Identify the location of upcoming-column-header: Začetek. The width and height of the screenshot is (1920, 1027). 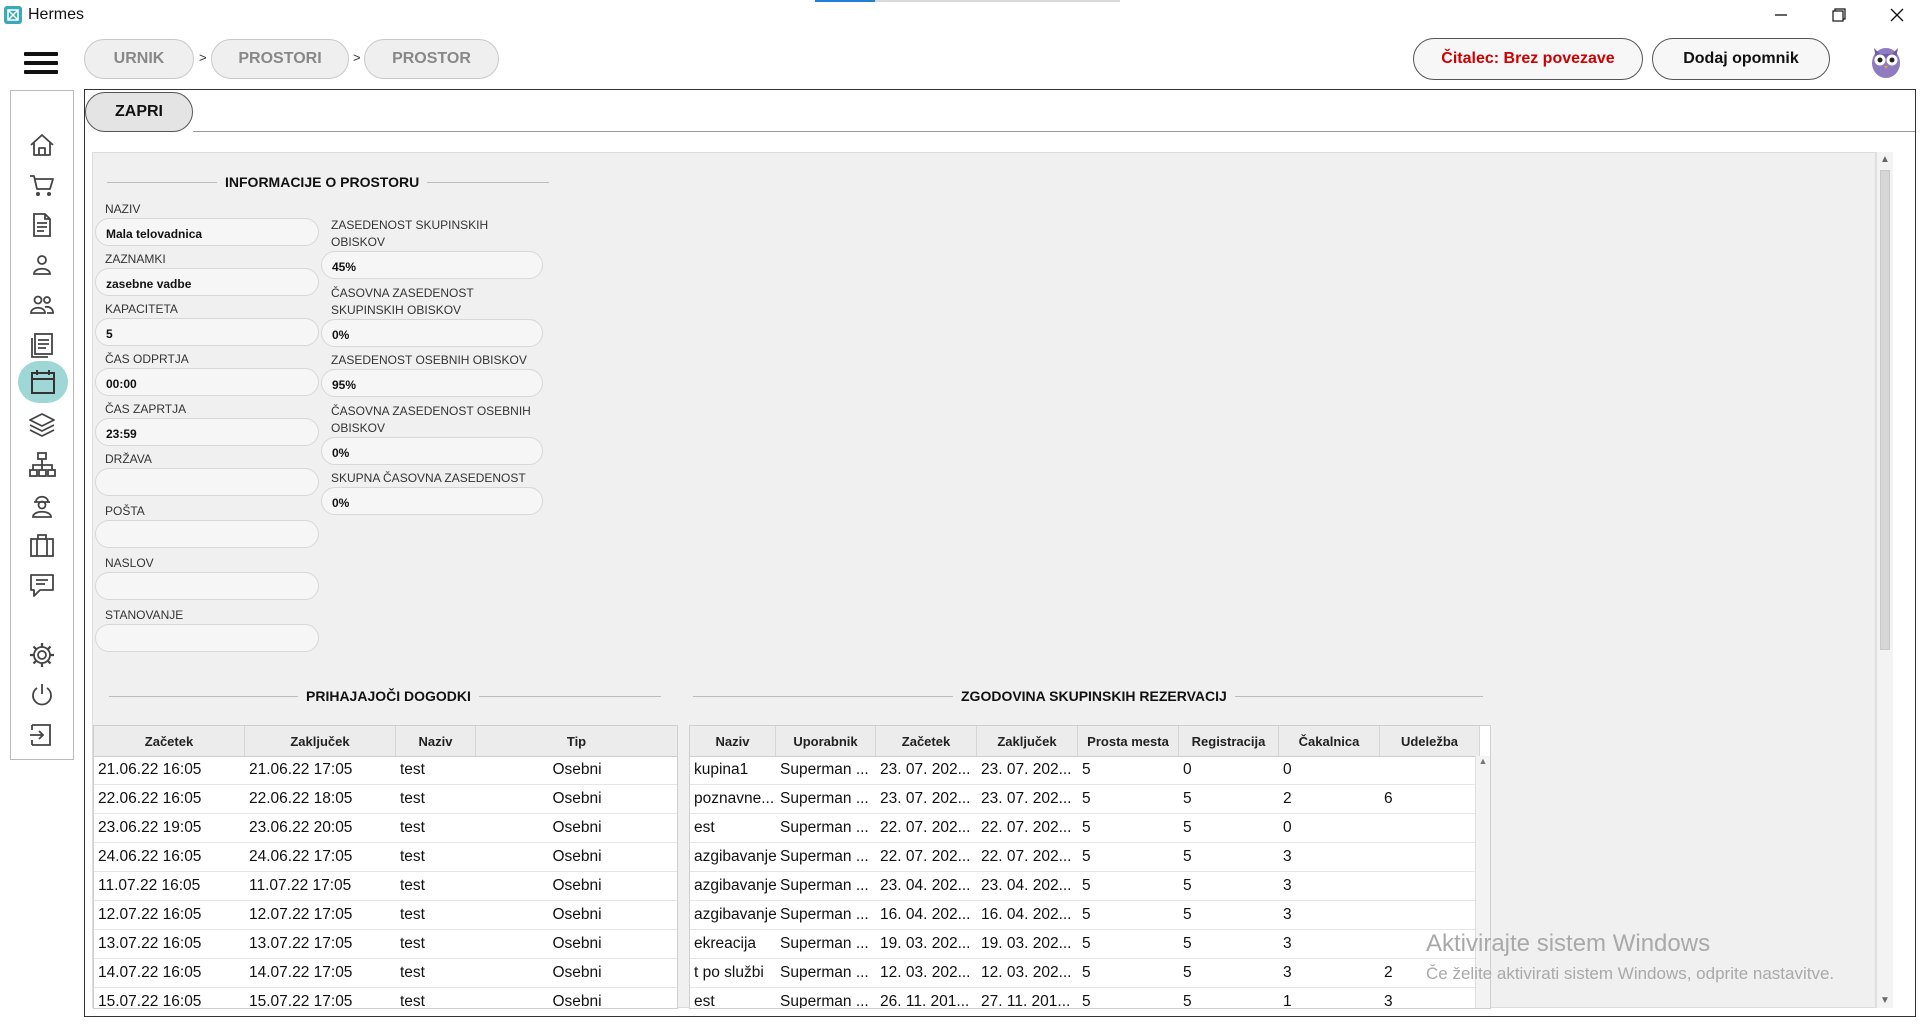
(169, 741).